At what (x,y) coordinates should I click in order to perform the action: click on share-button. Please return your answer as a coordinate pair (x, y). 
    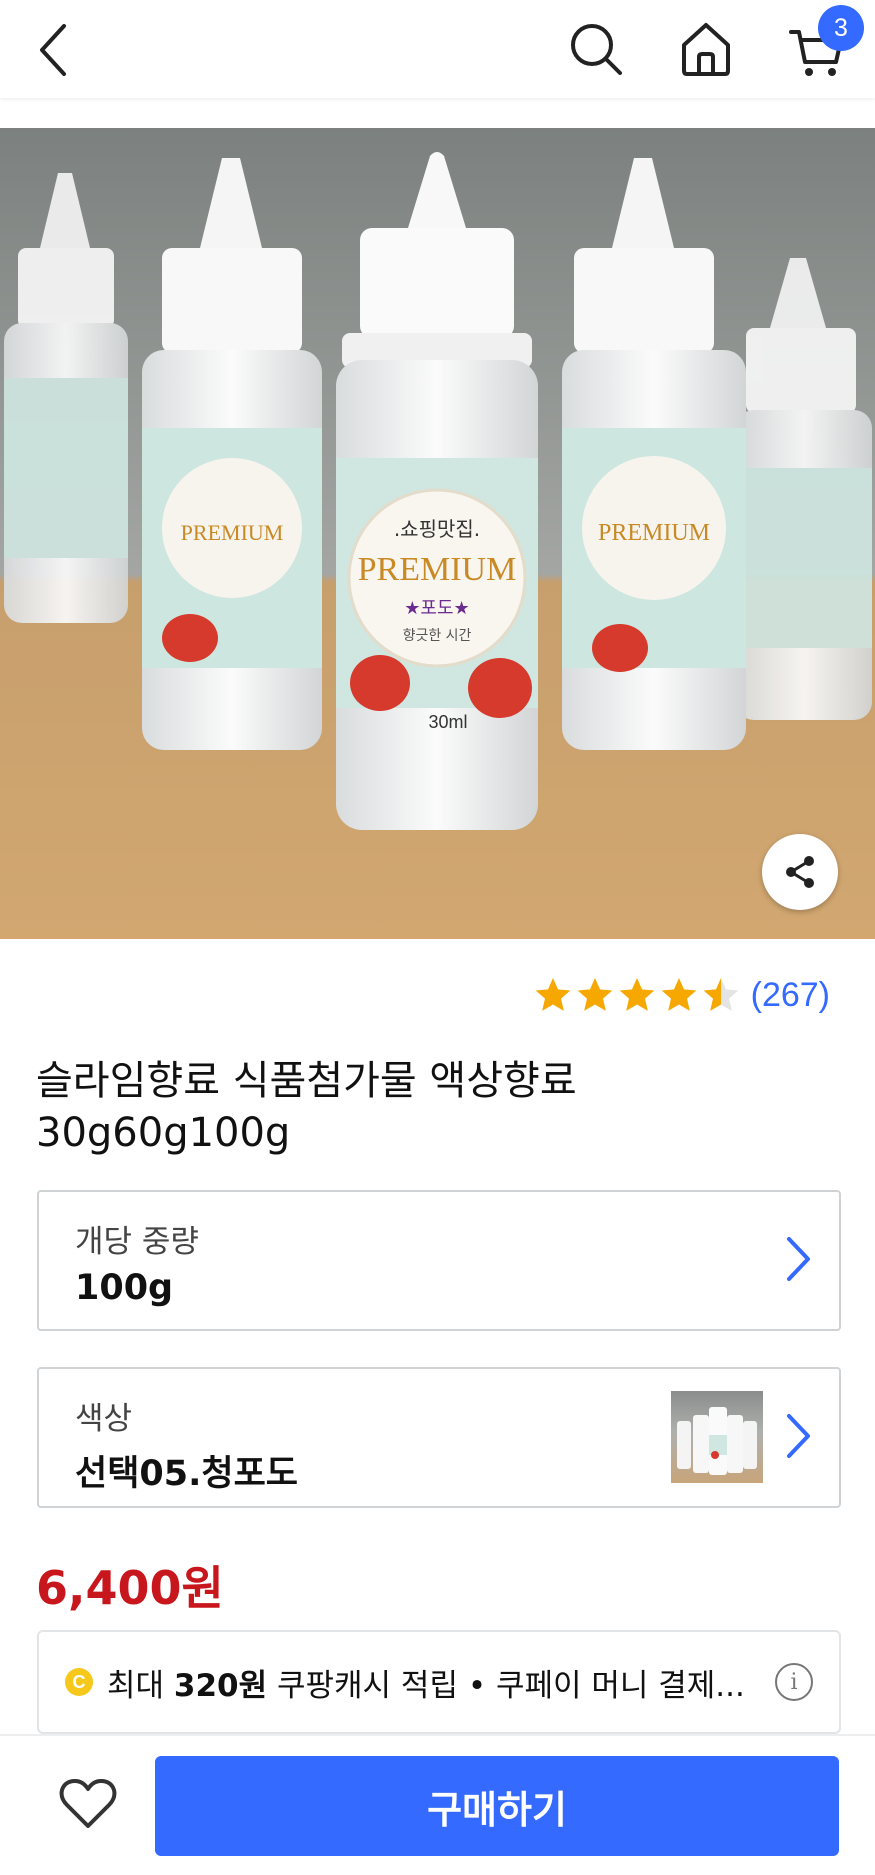
    Looking at the image, I should click on (800, 872).